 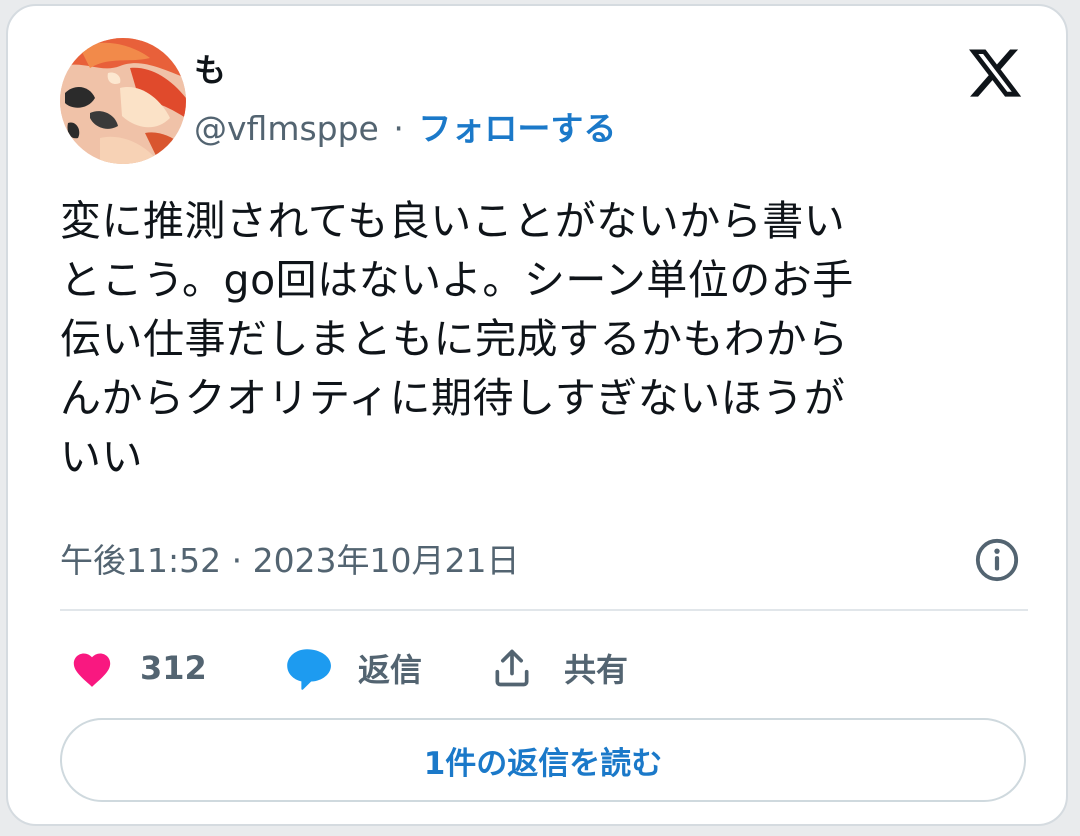 What do you see at coordinates (352, 668) in the screenshot?
I see `reply-button: 返信` at bounding box center [352, 668].